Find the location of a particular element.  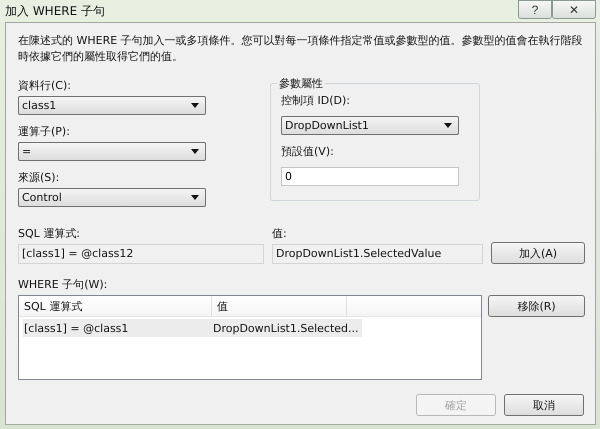

cancel-button: 取消 is located at coordinates (544, 405).